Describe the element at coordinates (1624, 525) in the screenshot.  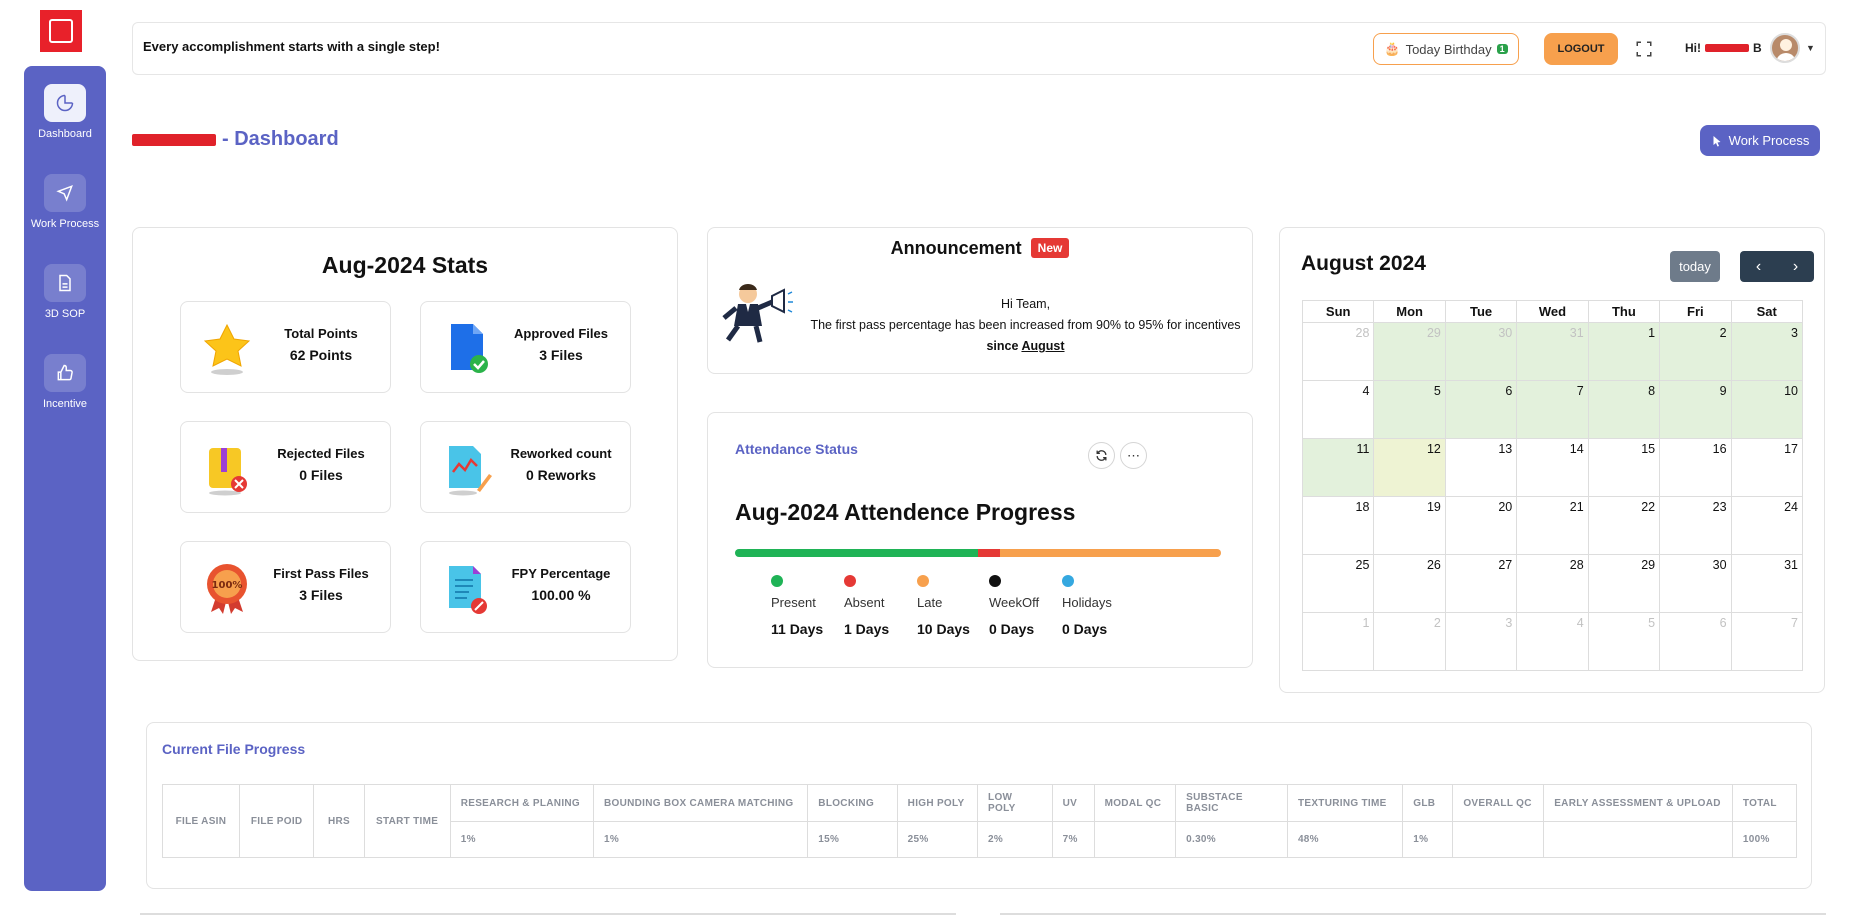
I see `calendar-day-cell: 22` at that location.